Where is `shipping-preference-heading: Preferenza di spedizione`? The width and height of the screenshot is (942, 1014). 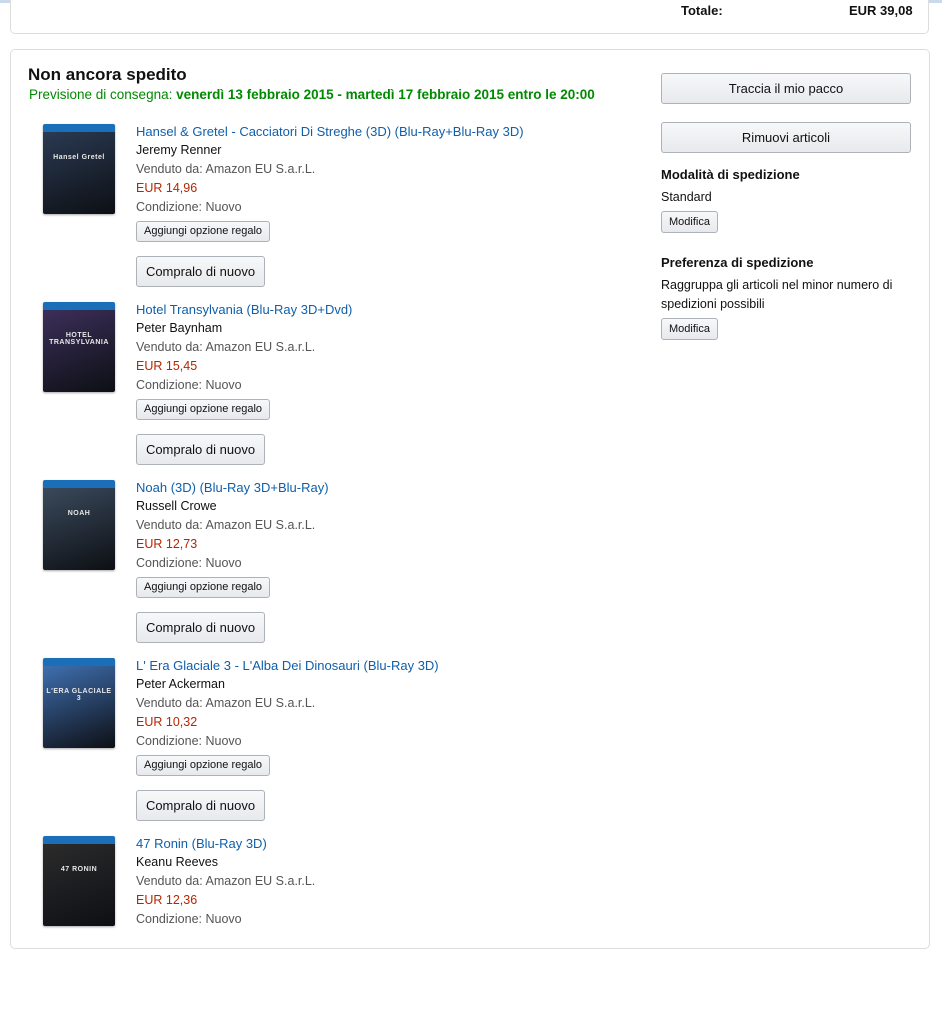 shipping-preference-heading: Preferenza di spedizione is located at coordinates (737, 262).